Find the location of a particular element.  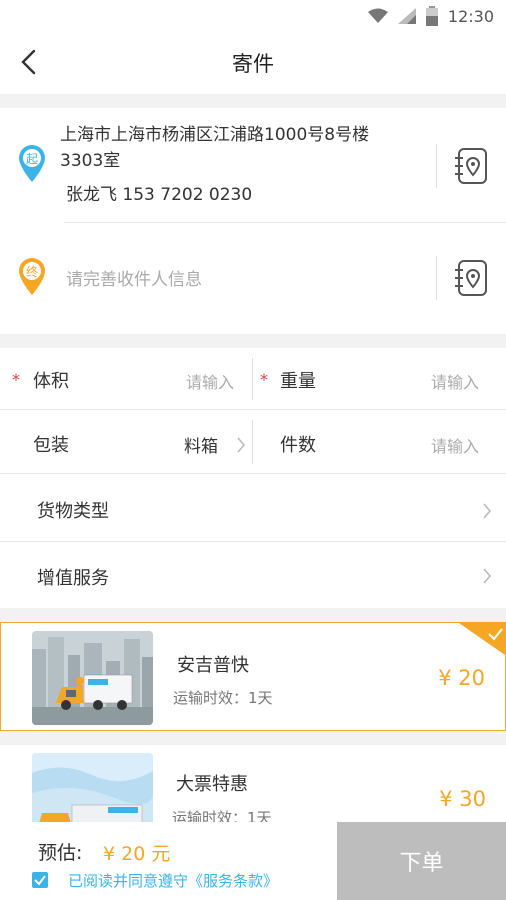

nav-bar: 寄件 is located at coordinates (253, 64).